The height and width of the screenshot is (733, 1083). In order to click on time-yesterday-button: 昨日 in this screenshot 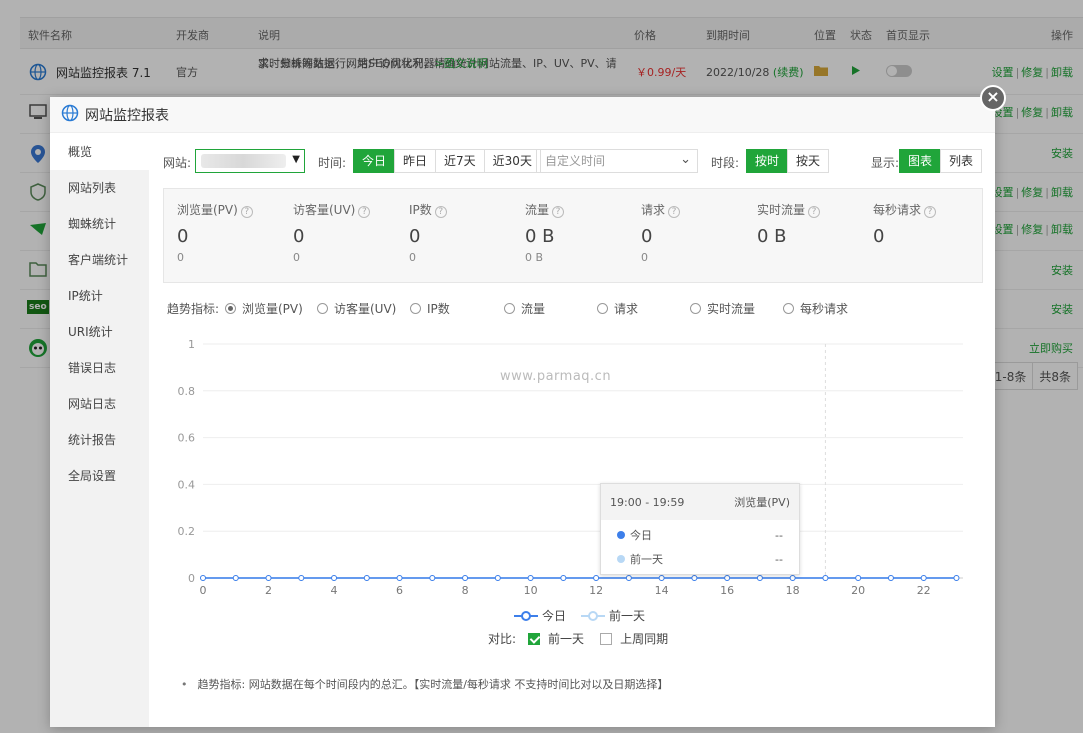, I will do `click(415, 161)`.